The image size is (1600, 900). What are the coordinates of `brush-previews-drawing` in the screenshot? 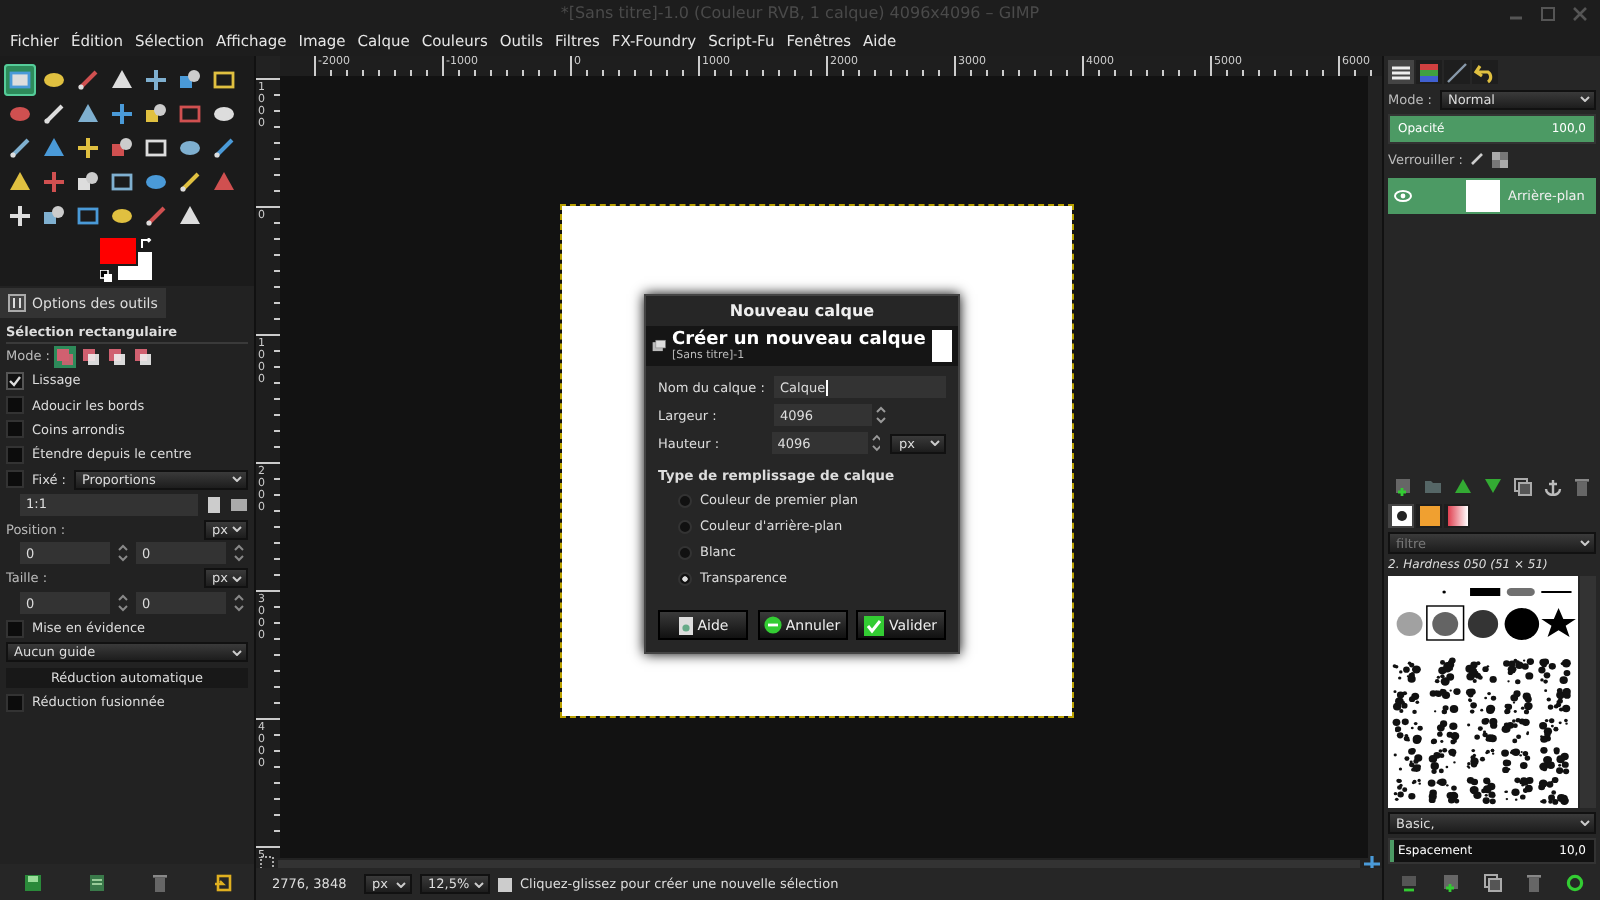 It's located at (1483, 692).